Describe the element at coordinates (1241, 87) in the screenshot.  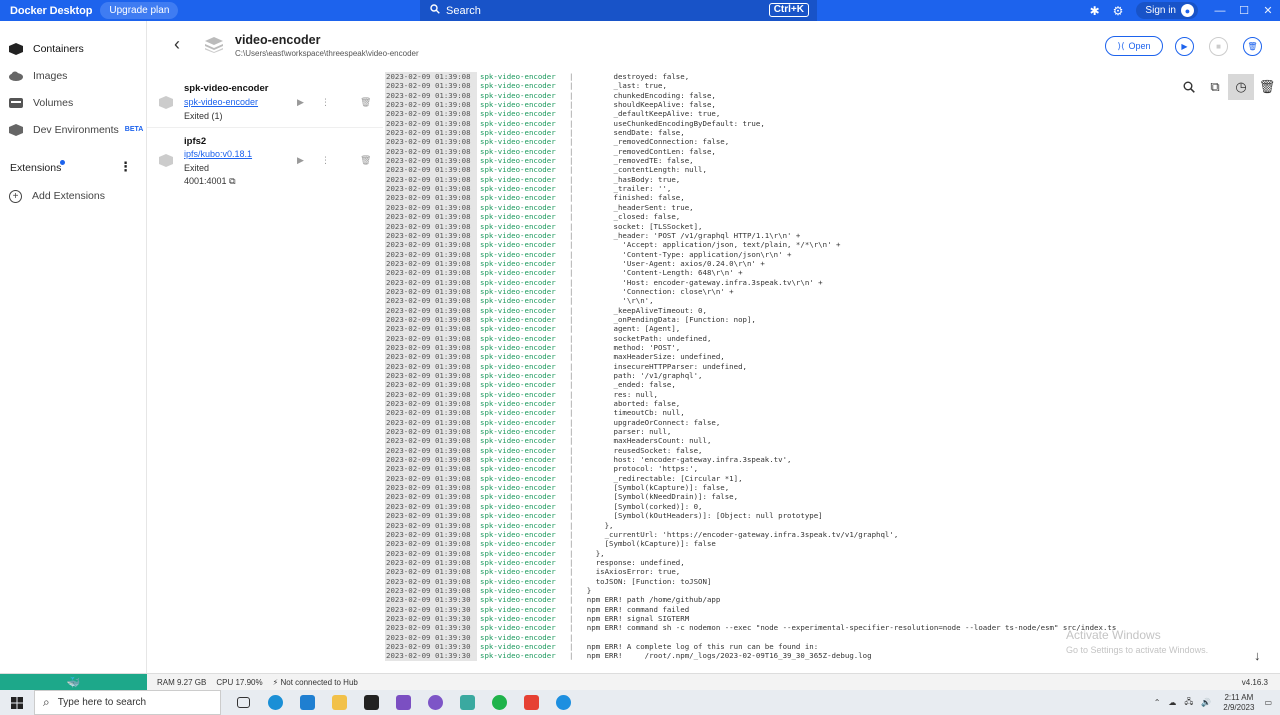
I see `clock-icon: ◷` at that location.